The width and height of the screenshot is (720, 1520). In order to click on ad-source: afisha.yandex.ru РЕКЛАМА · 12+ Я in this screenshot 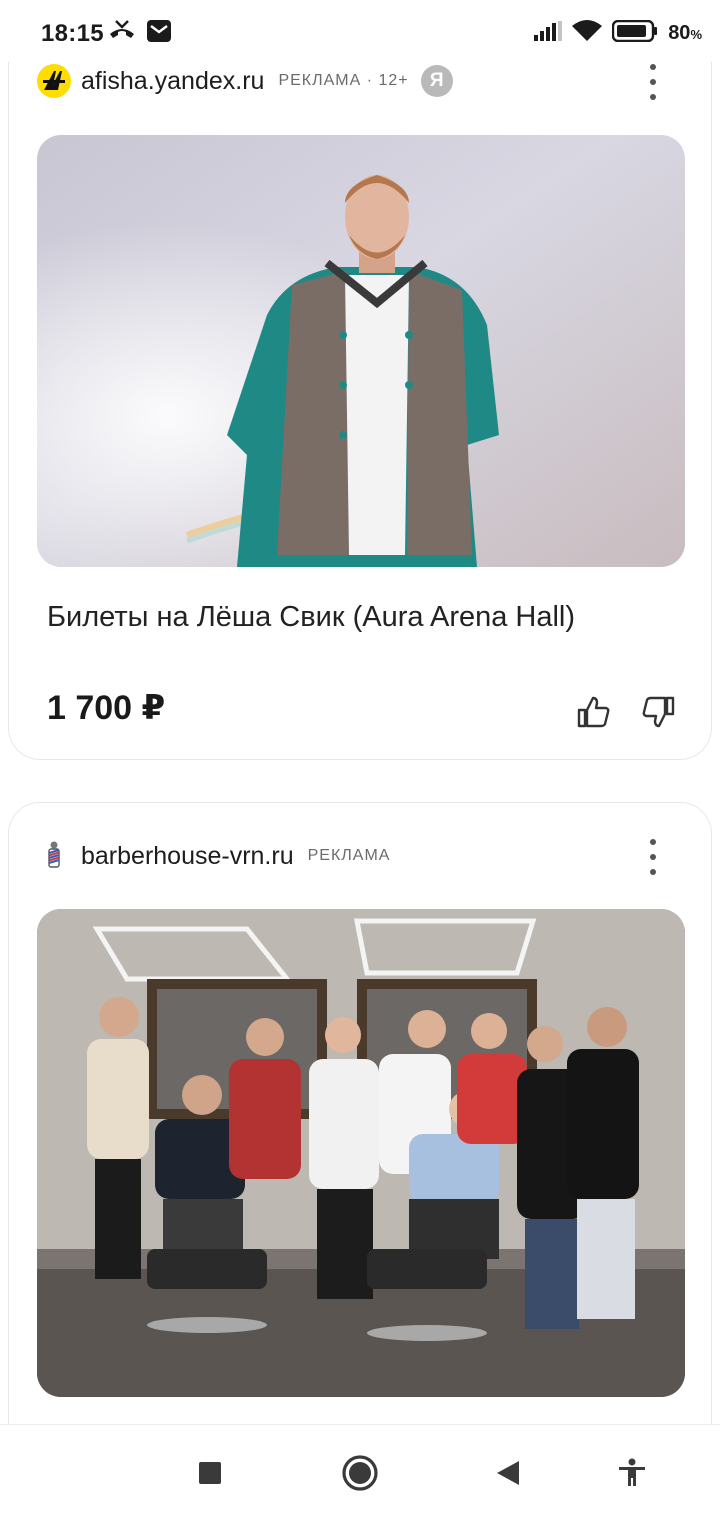, I will do `click(245, 81)`.